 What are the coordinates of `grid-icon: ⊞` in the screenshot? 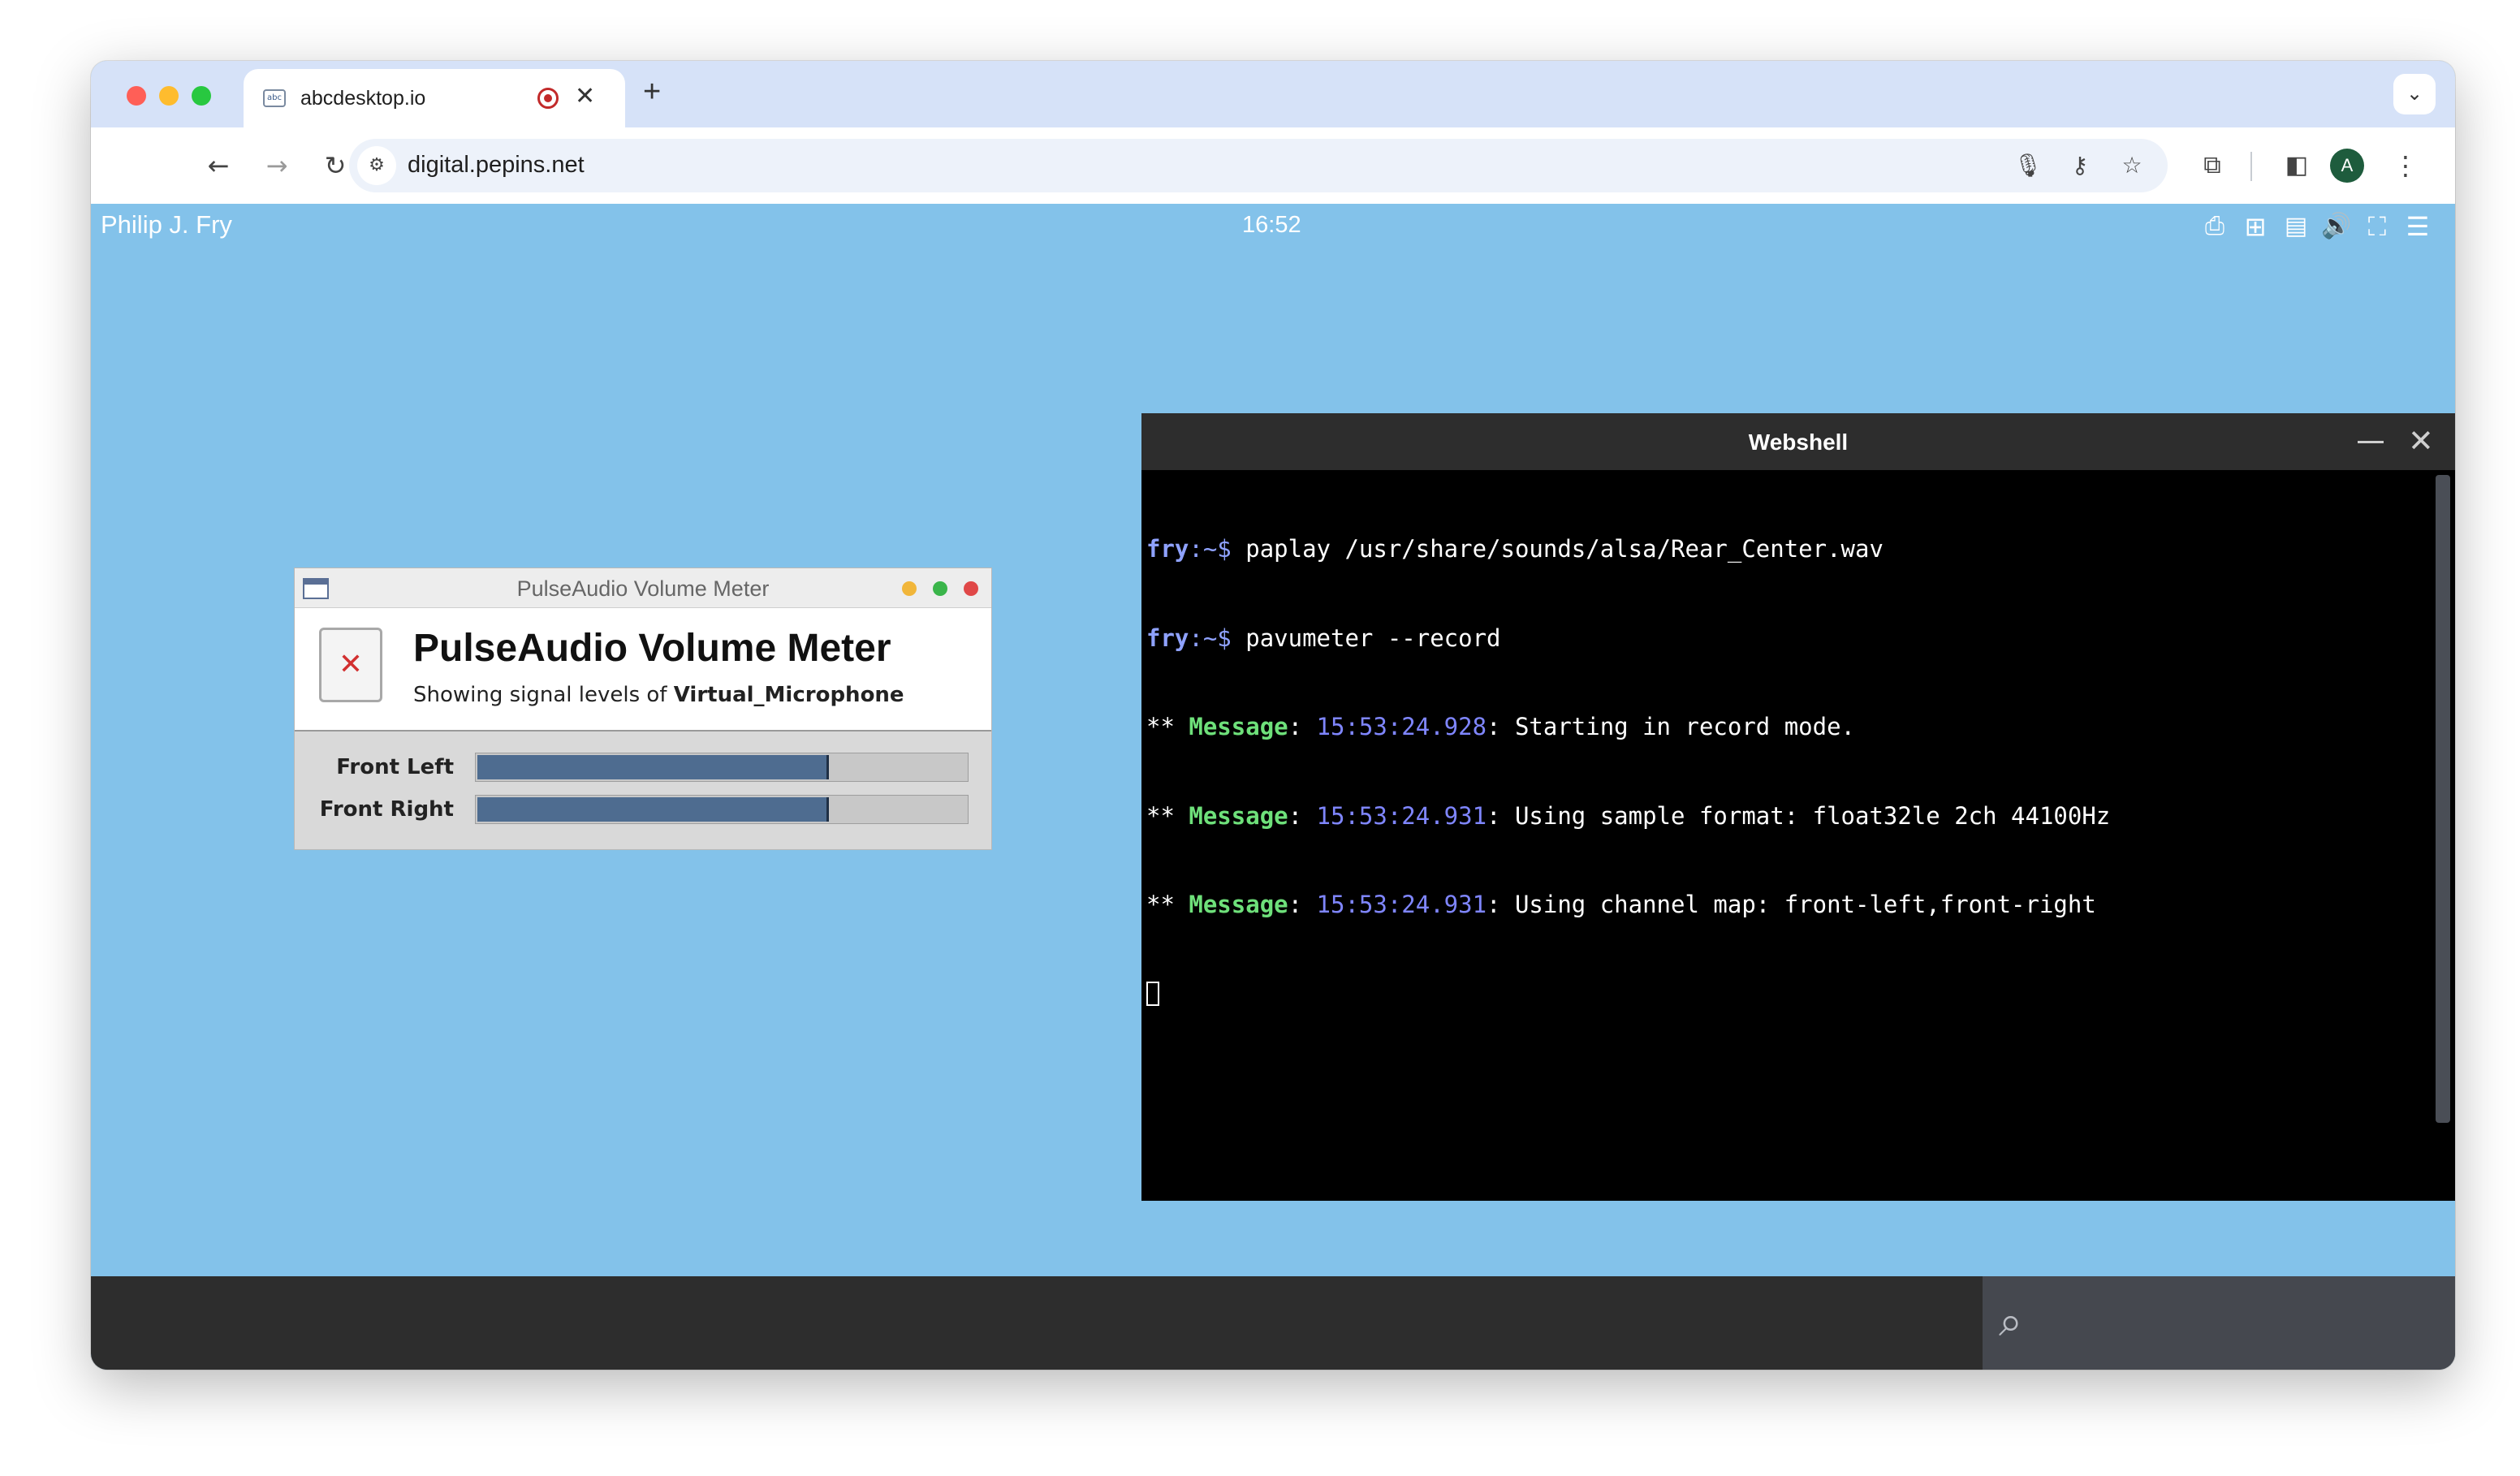 It's located at (2255, 227).